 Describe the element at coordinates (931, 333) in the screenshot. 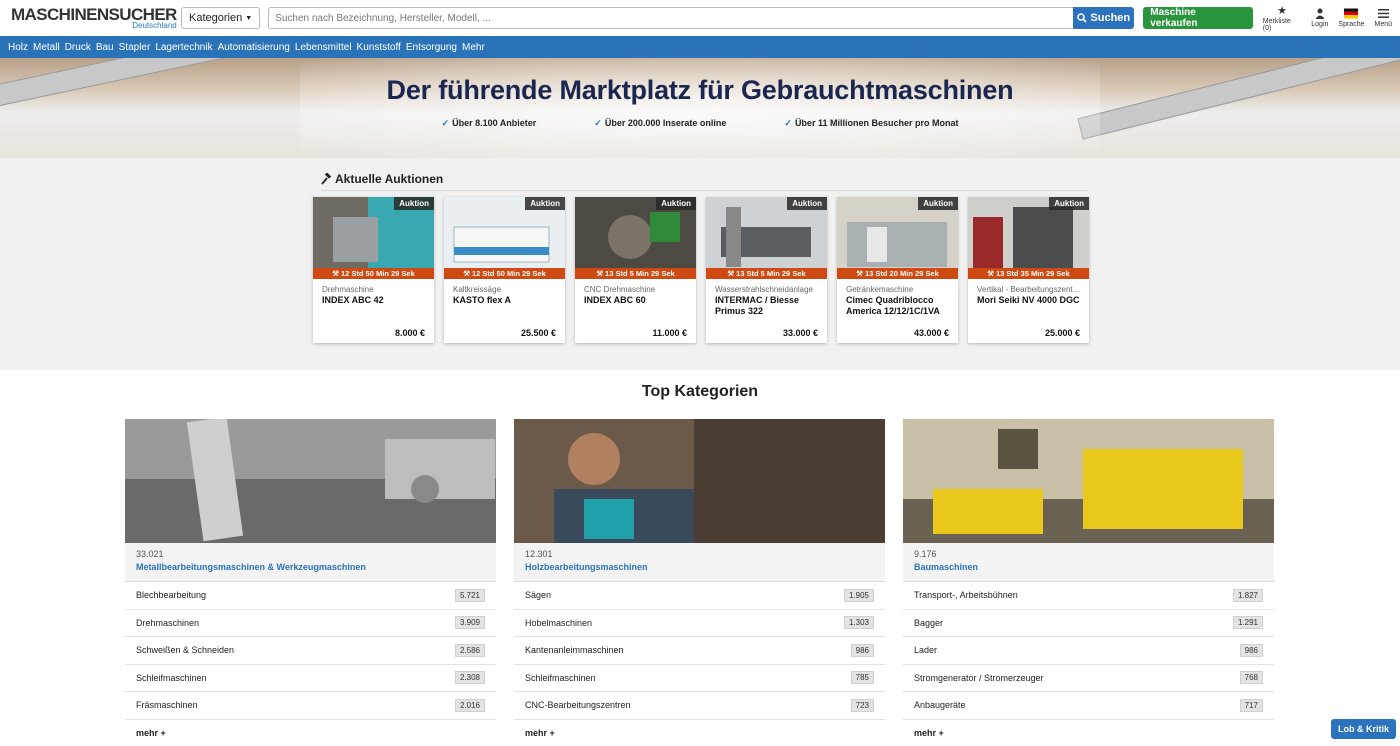

I see `auction-price: 43.000 €` at that location.